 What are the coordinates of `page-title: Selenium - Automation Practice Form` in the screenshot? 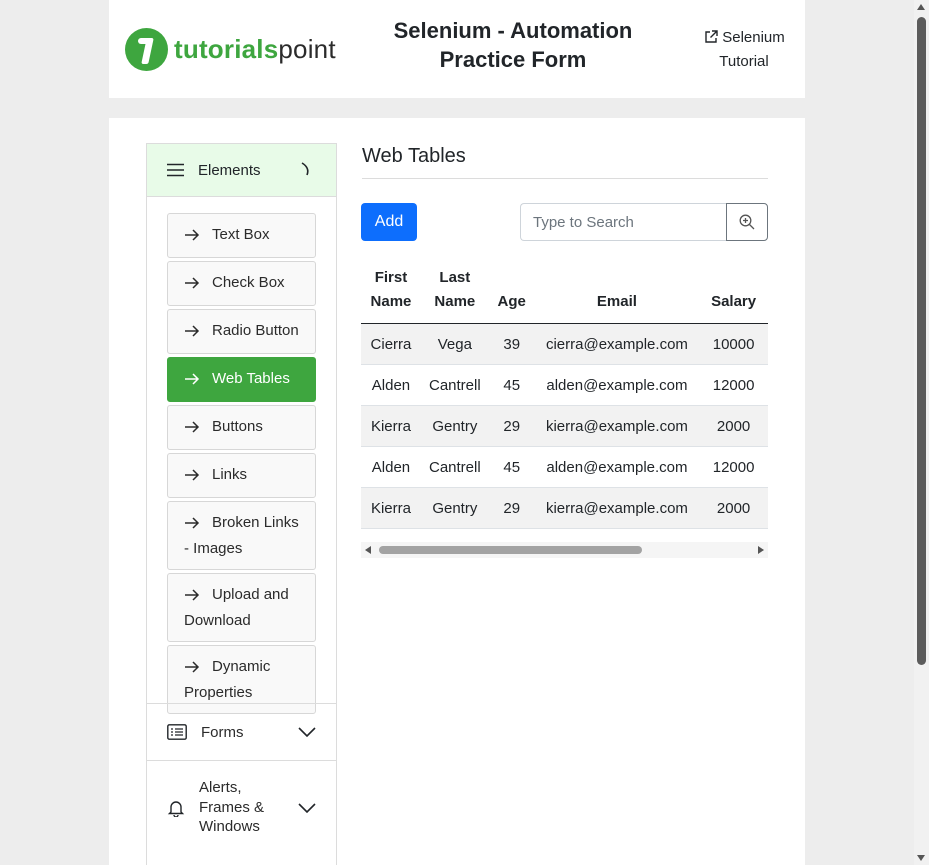 It's located at (513, 45).